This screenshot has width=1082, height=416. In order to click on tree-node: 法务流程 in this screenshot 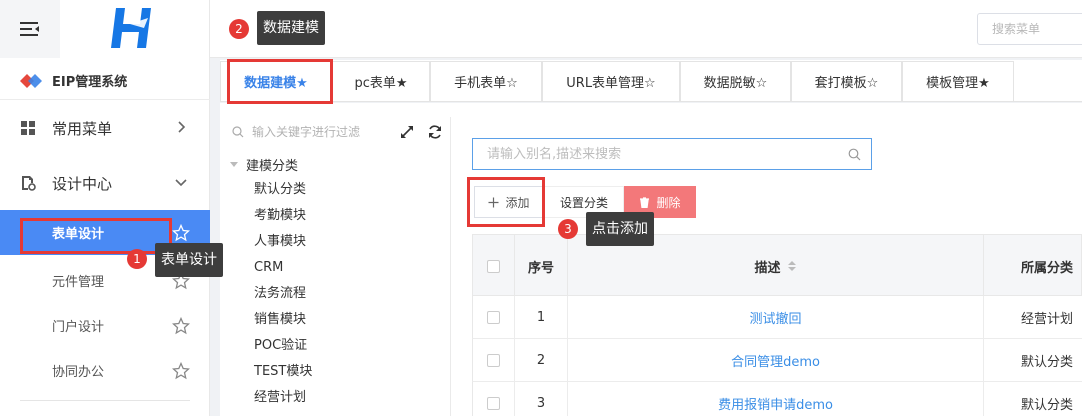, I will do `click(280, 294)`.